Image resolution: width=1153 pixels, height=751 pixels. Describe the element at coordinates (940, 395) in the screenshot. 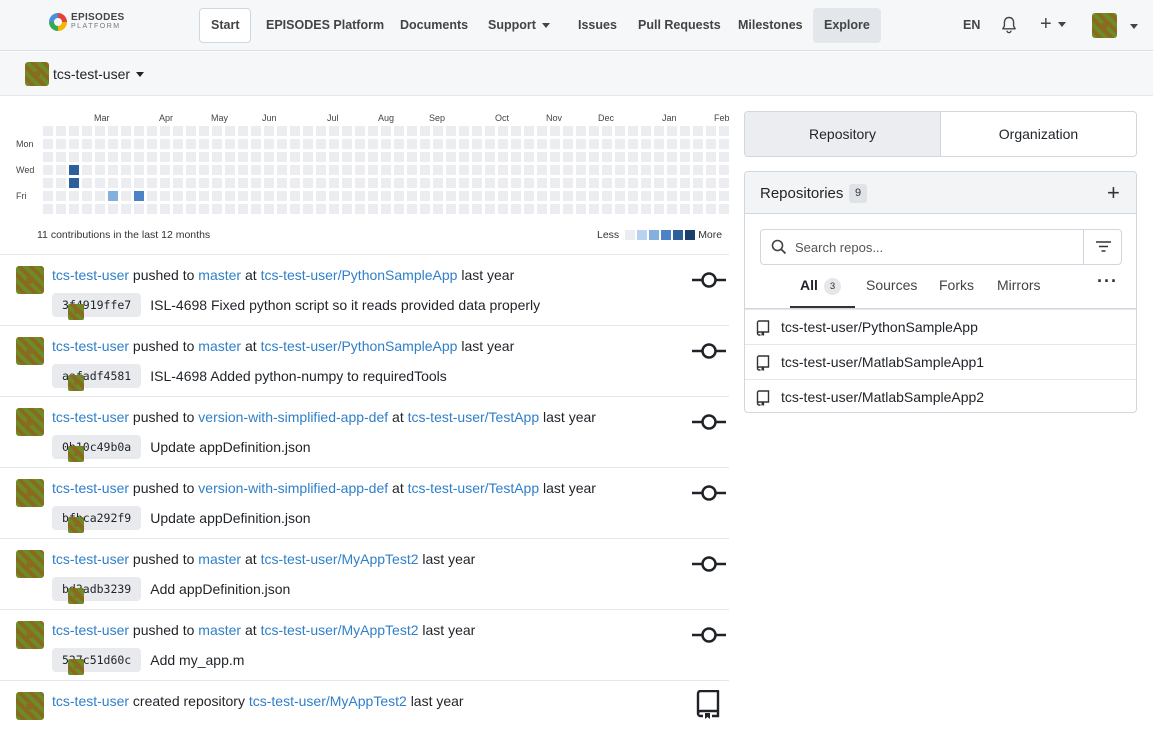

I see `repo-list-item: tcs-test-user/MatlabSampleApp2` at that location.